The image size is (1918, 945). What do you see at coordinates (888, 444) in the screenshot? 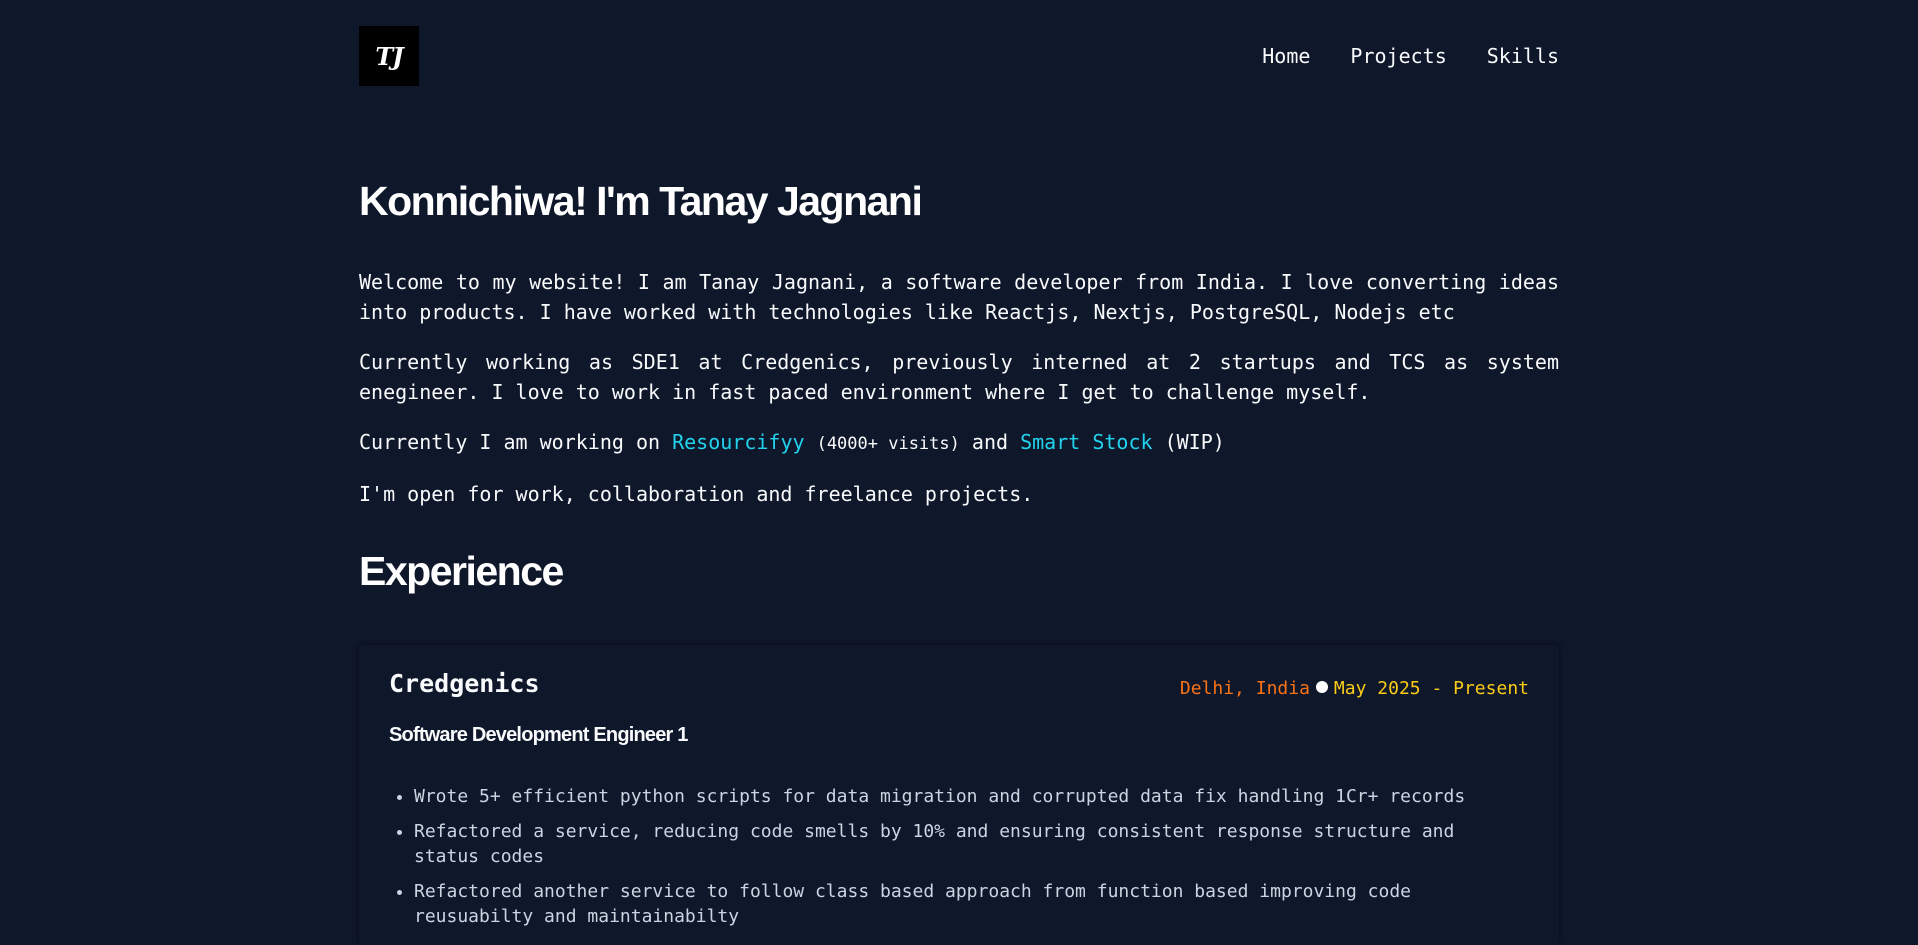
I see `visits-count: (4000+ visits)` at bounding box center [888, 444].